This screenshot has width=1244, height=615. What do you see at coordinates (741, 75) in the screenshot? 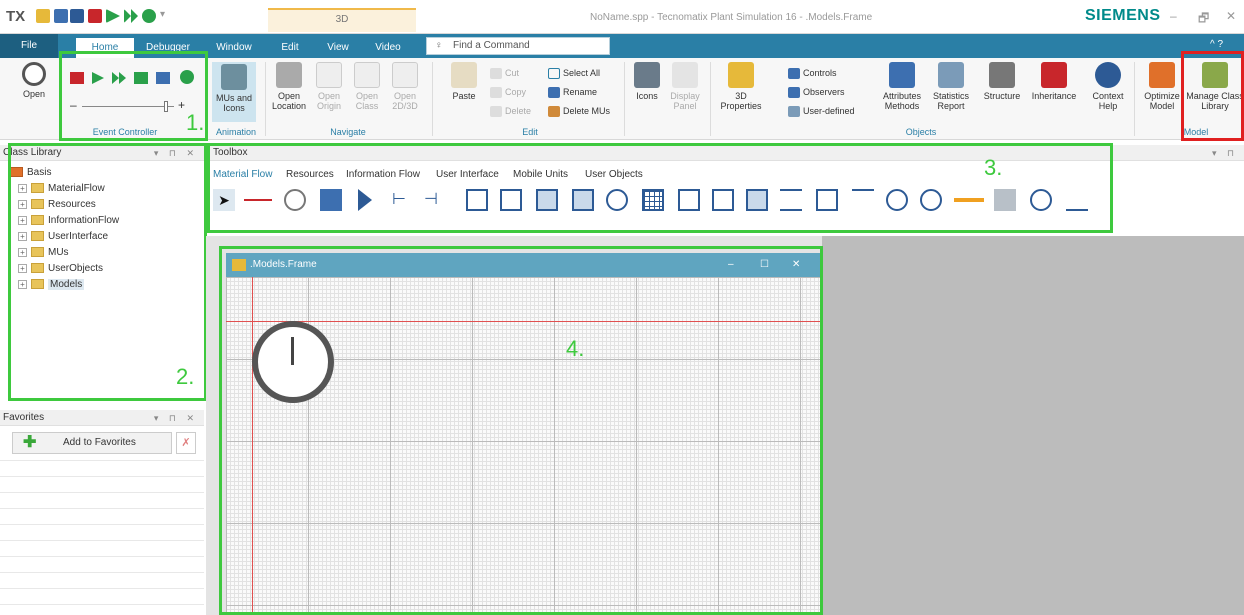
I see `3d-icon` at bounding box center [741, 75].